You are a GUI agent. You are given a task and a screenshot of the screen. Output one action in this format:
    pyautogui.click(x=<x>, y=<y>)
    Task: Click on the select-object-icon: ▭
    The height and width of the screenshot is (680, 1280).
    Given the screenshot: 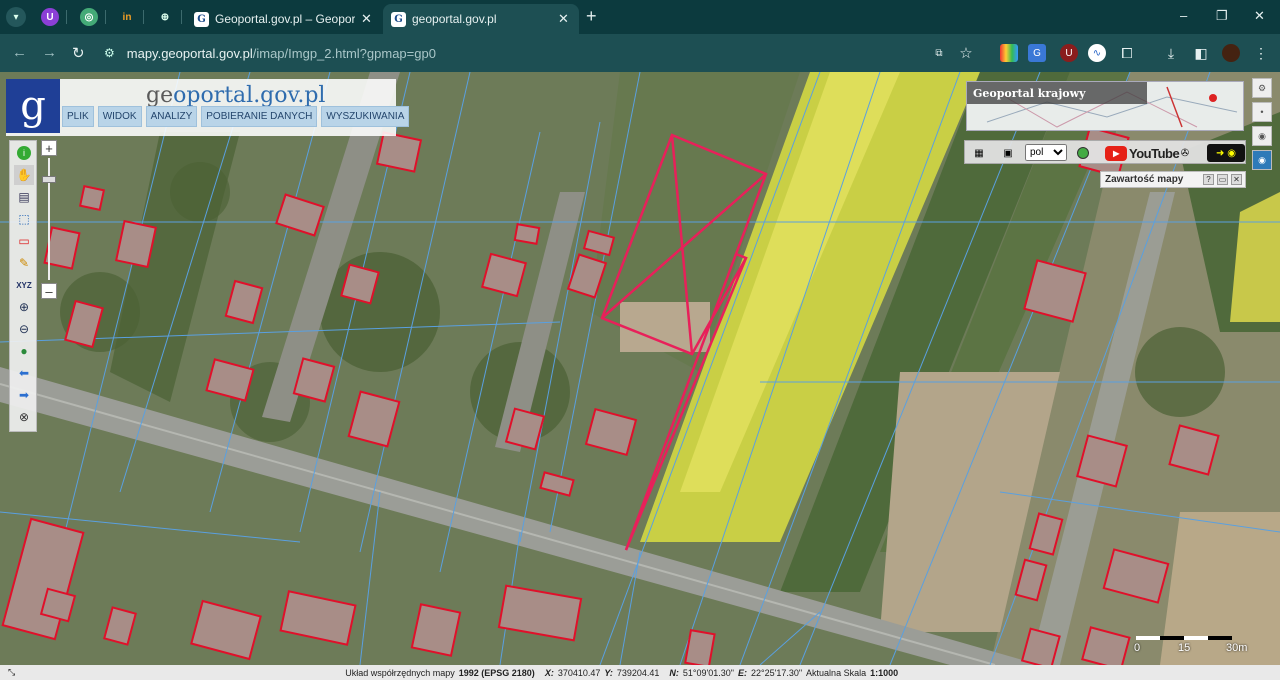 What is the action you would take?
    pyautogui.click(x=24, y=241)
    